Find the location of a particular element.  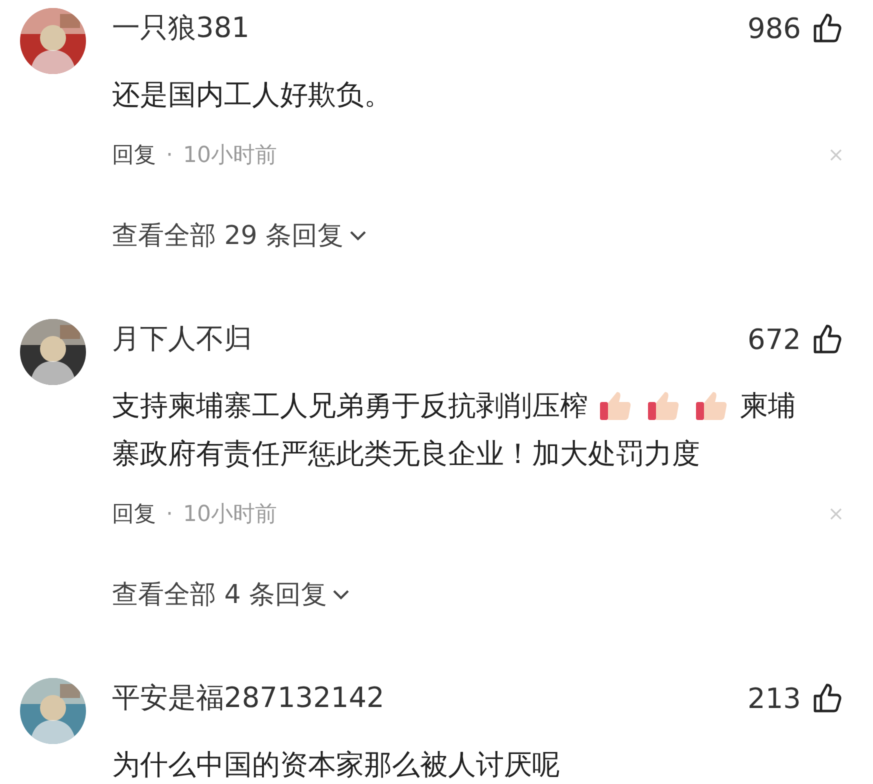

like-count: 672 is located at coordinates (774, 339).